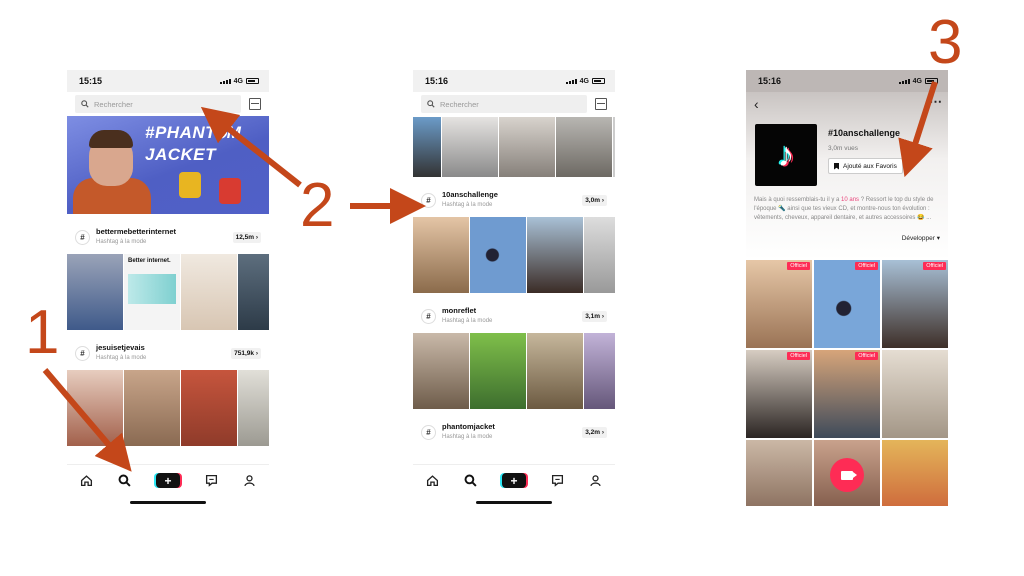 This screenshot has width=1024, height=576. Describe the element at coordinates (87, 420) in the screenshot. I see `arrow-step1` at that location.